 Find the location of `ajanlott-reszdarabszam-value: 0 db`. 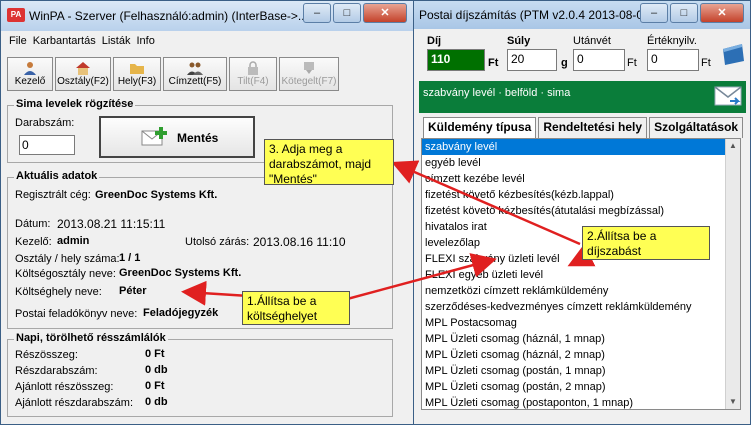

ajanlott-reszdarabszam-value: 0 db is located at coordinates (156, 402).